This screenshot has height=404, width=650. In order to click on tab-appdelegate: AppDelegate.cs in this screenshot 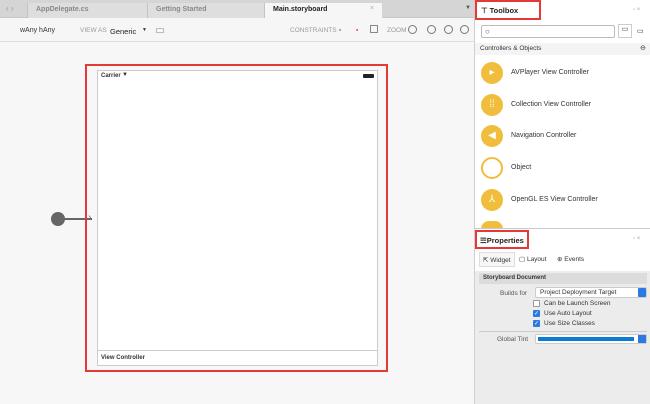, I will do `click(87, 10)`.